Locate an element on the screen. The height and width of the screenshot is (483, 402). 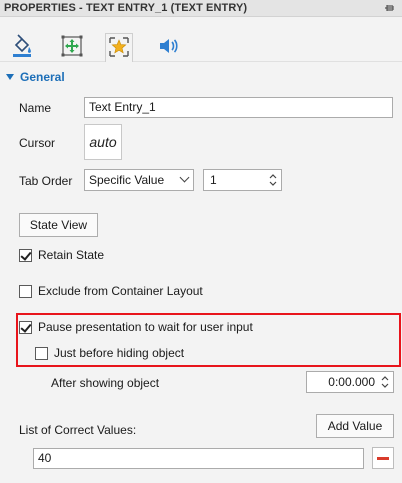
section-general: General is located at coordinates (35, 77).